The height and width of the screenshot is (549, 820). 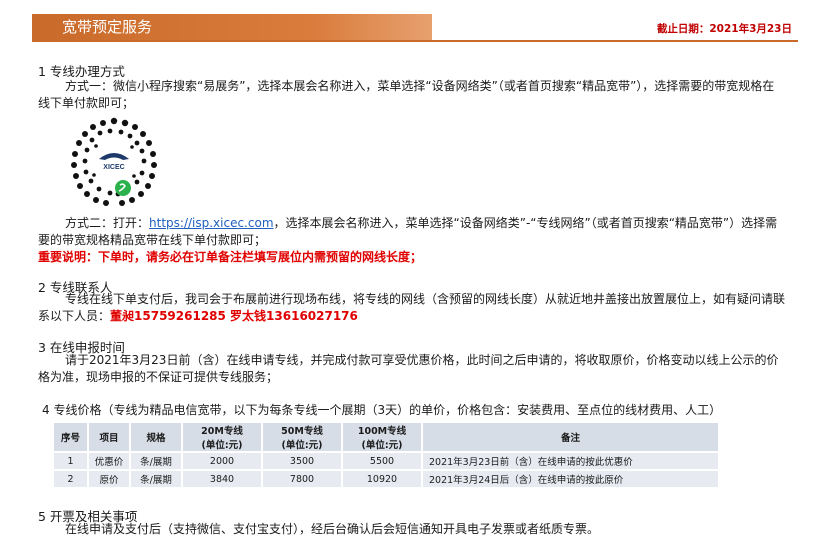 I want to click on col-index: 序号, so click(x=71, y=437).